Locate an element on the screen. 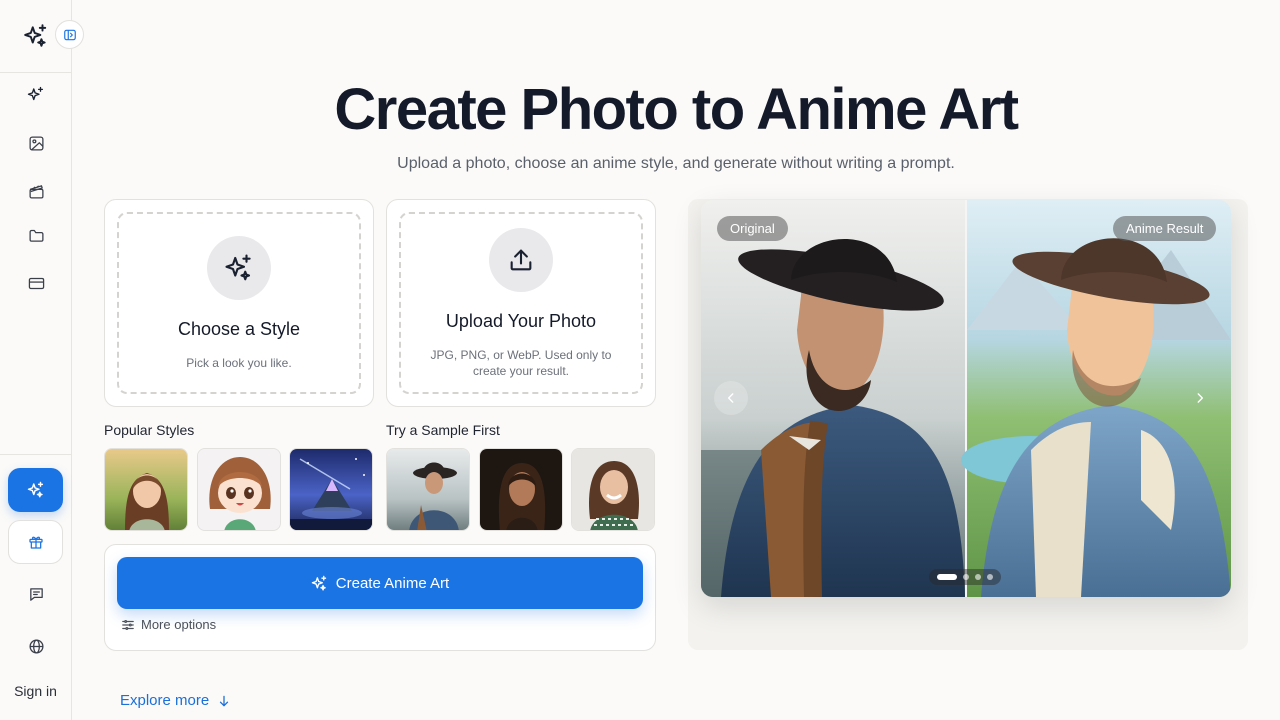 The width and height of the screenshot is (1280, 720). sidebar-gift-button is located at coordinates (35, 542).